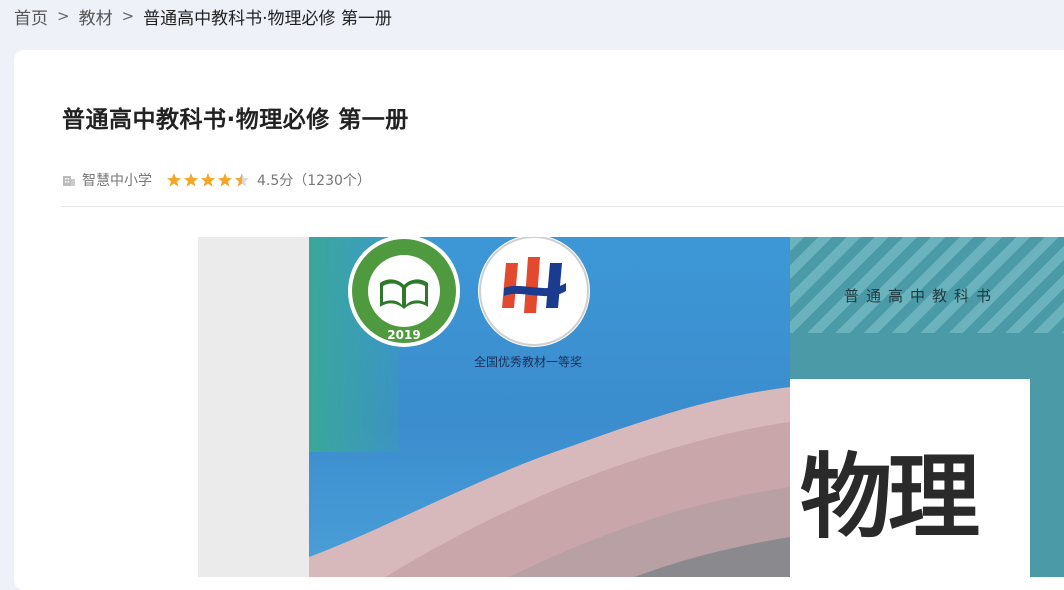 The width and height of the screenshot is (1064, 590). What do you see at coordinates (235, 120) in the screenshot?
I see `page-title: 普通高中教科书·物理必修 第一册` at bounding box center [235, 120].